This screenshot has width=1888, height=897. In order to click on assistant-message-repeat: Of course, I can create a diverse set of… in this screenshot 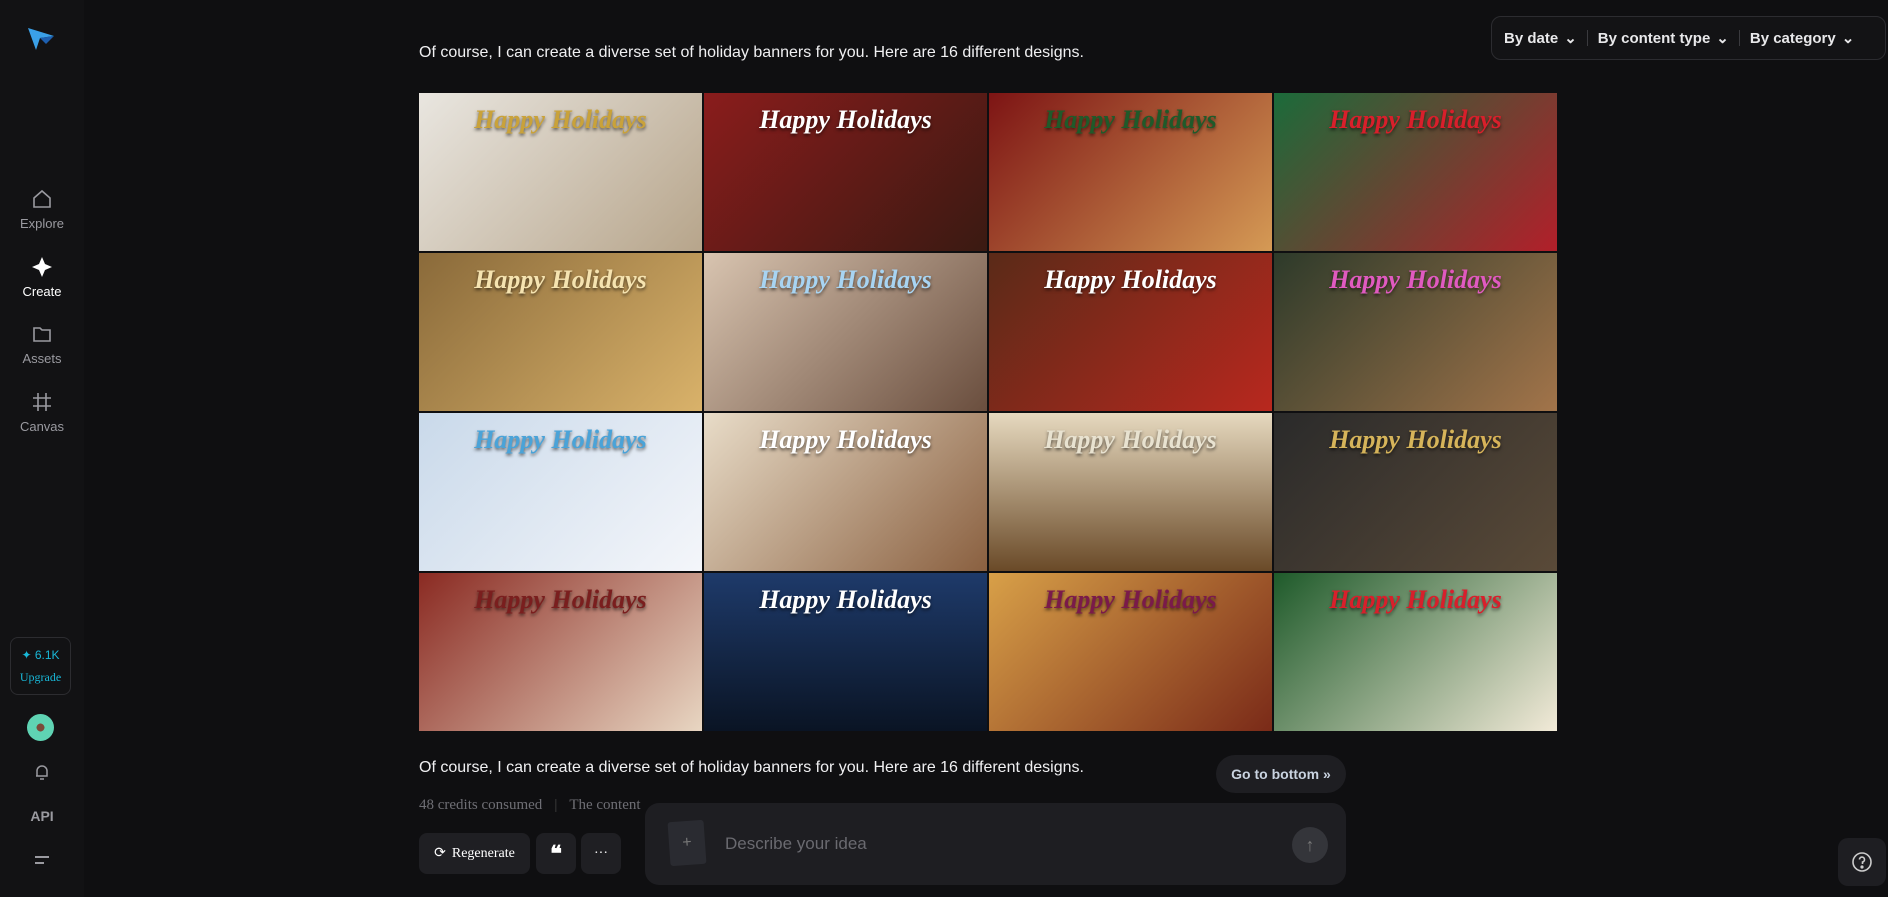, I will do `click(751, 767)`.